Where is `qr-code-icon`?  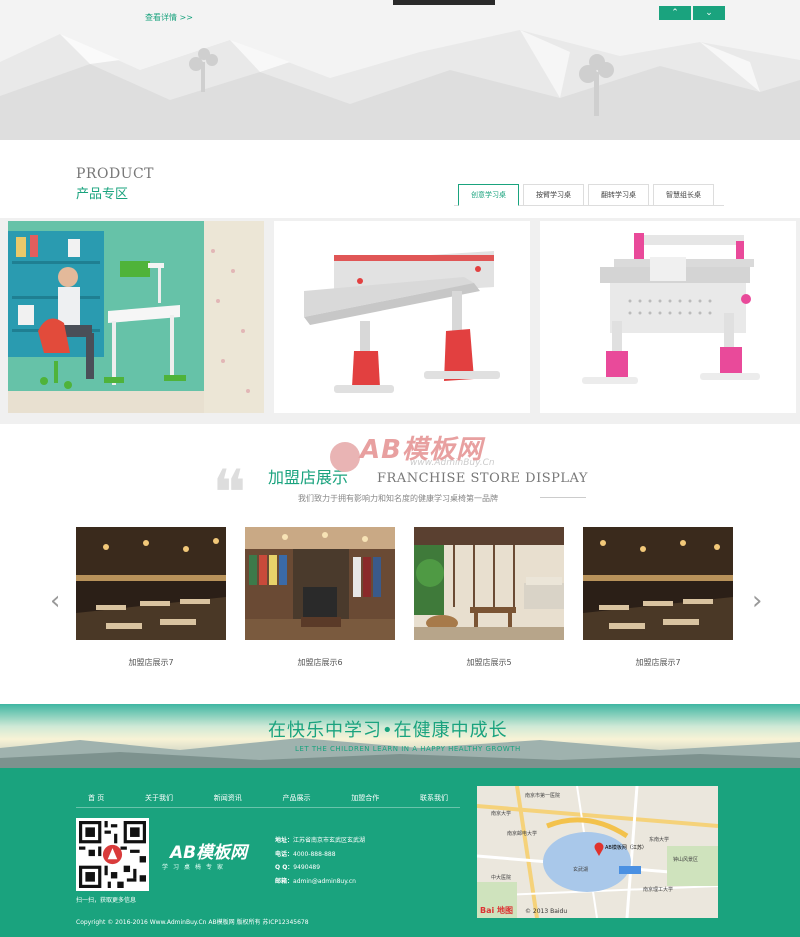 qr-code-icon is located at coordinates (112, 854).